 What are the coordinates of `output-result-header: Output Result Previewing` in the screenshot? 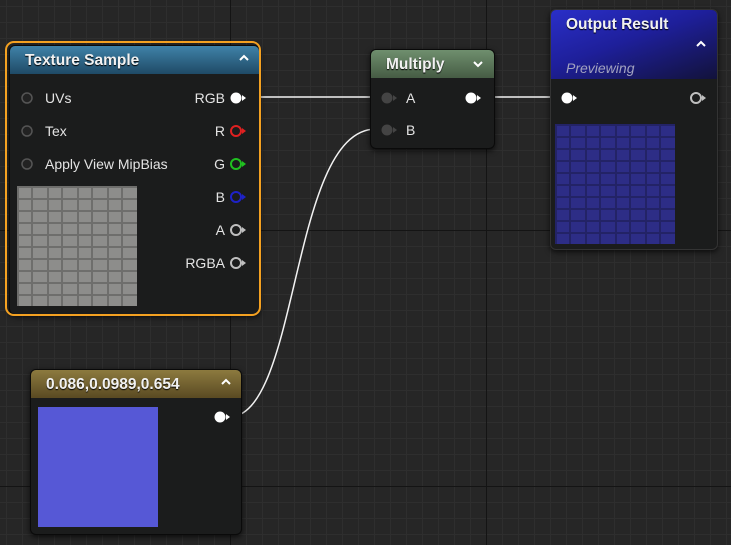 It's located at (634, 44).